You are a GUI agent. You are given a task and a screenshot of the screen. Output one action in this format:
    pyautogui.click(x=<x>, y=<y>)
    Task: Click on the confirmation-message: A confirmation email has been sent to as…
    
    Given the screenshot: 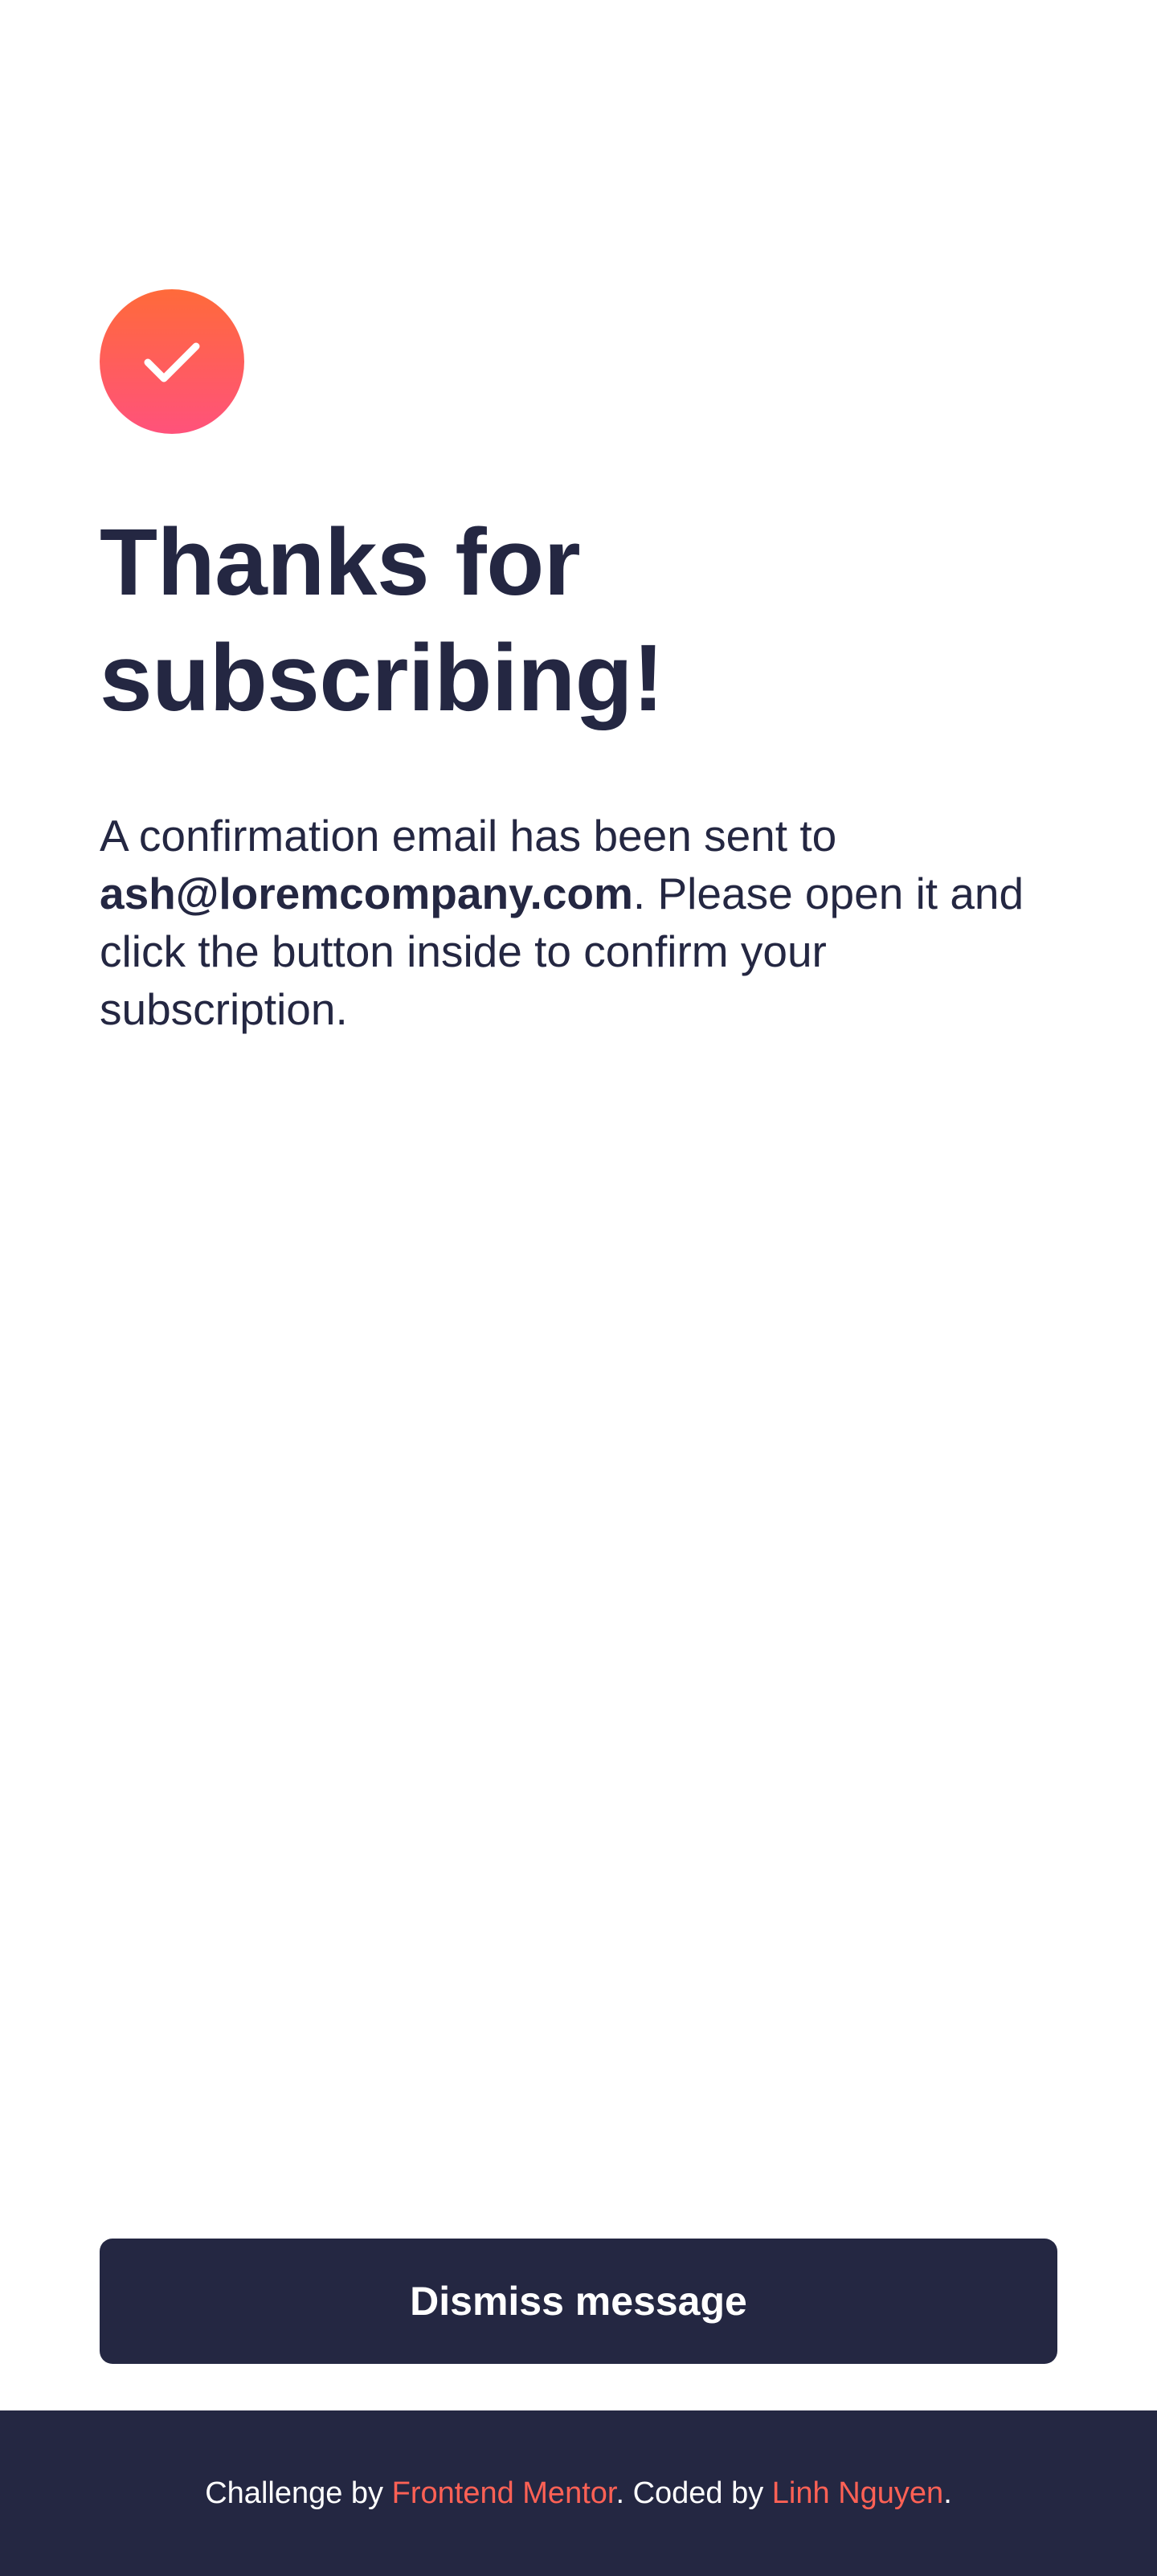 What is the action you would take?
    pyautogui.click(x=566, y=922)
    